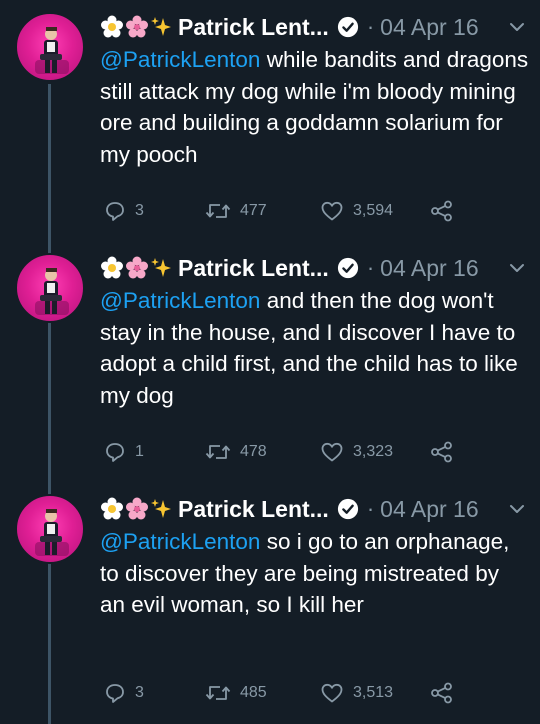 This screenshot has height=724, width=540. Describe the element at coordinates (236, 693) in the screenshot. I see `retweet-button: 485` at that location.